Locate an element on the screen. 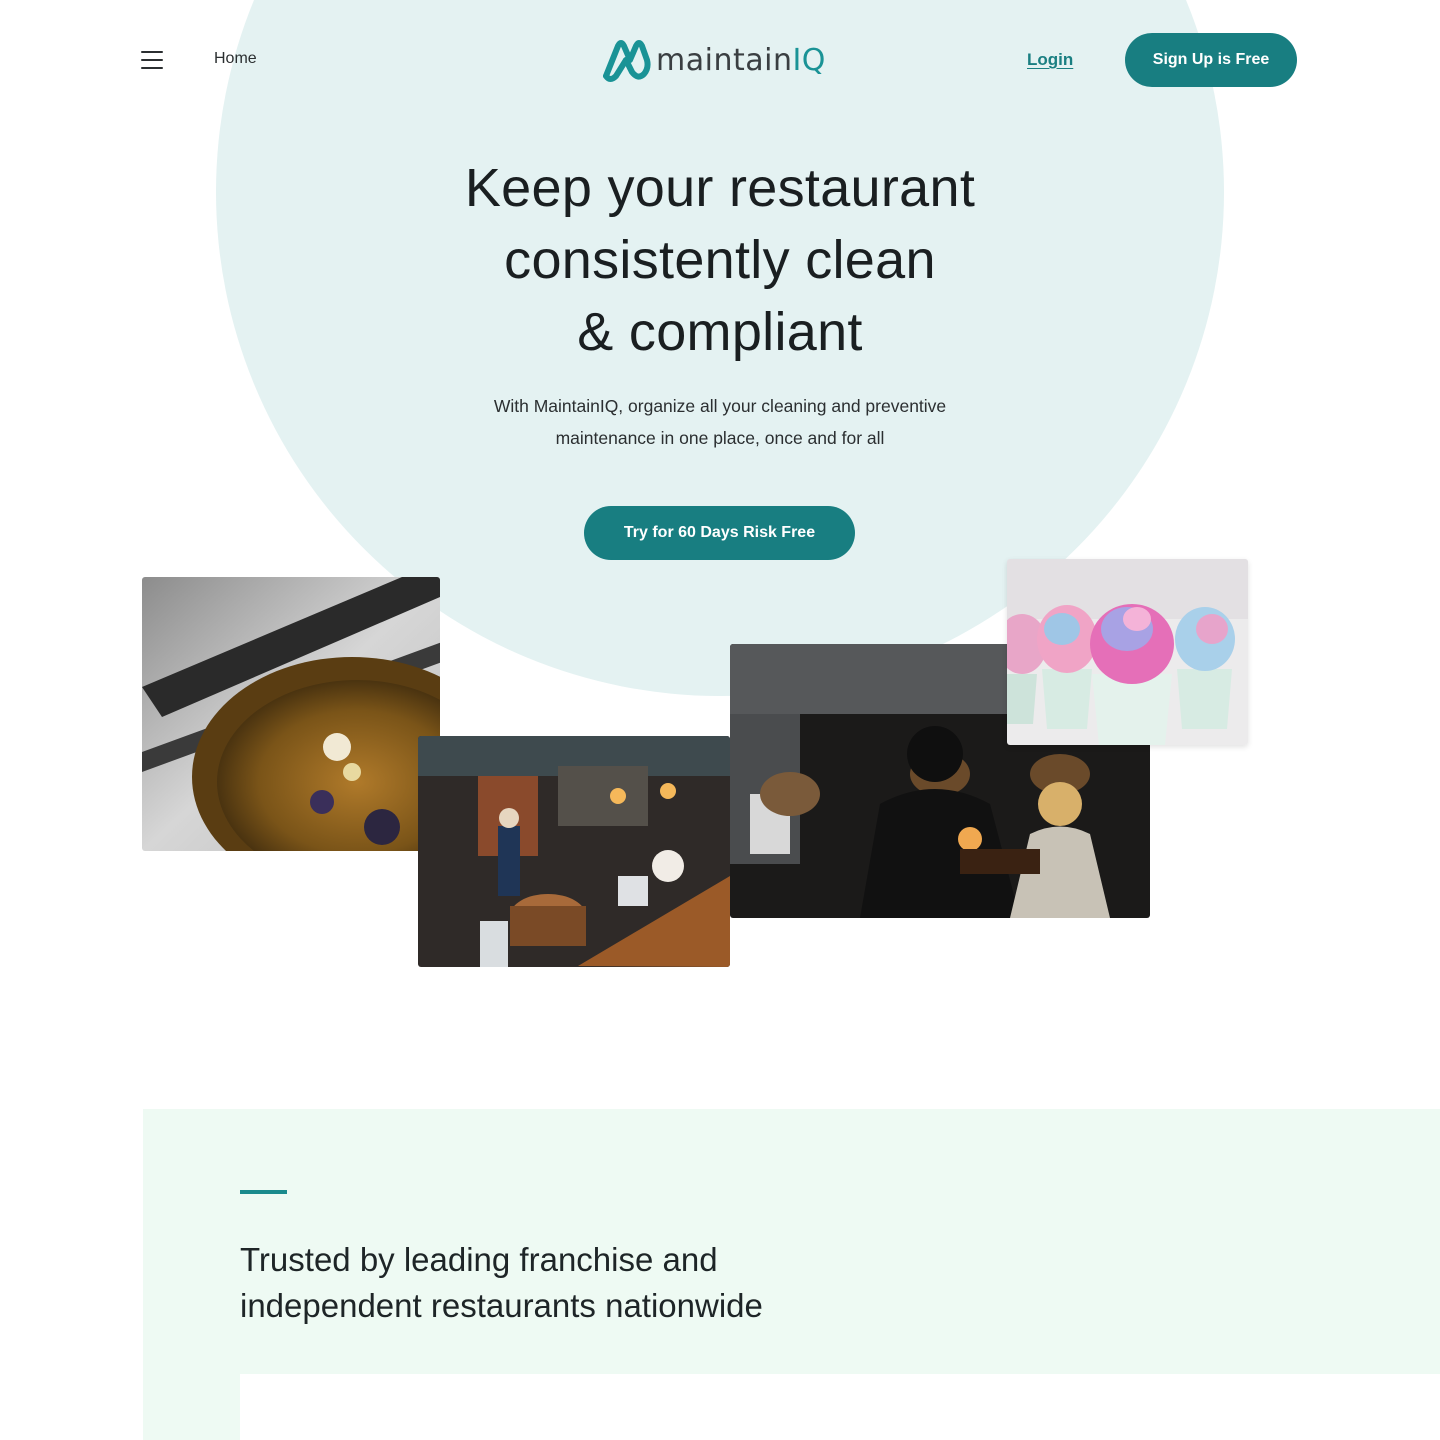  sign-up-button: Sign Up is Free is located at coordinates (1211, 60).